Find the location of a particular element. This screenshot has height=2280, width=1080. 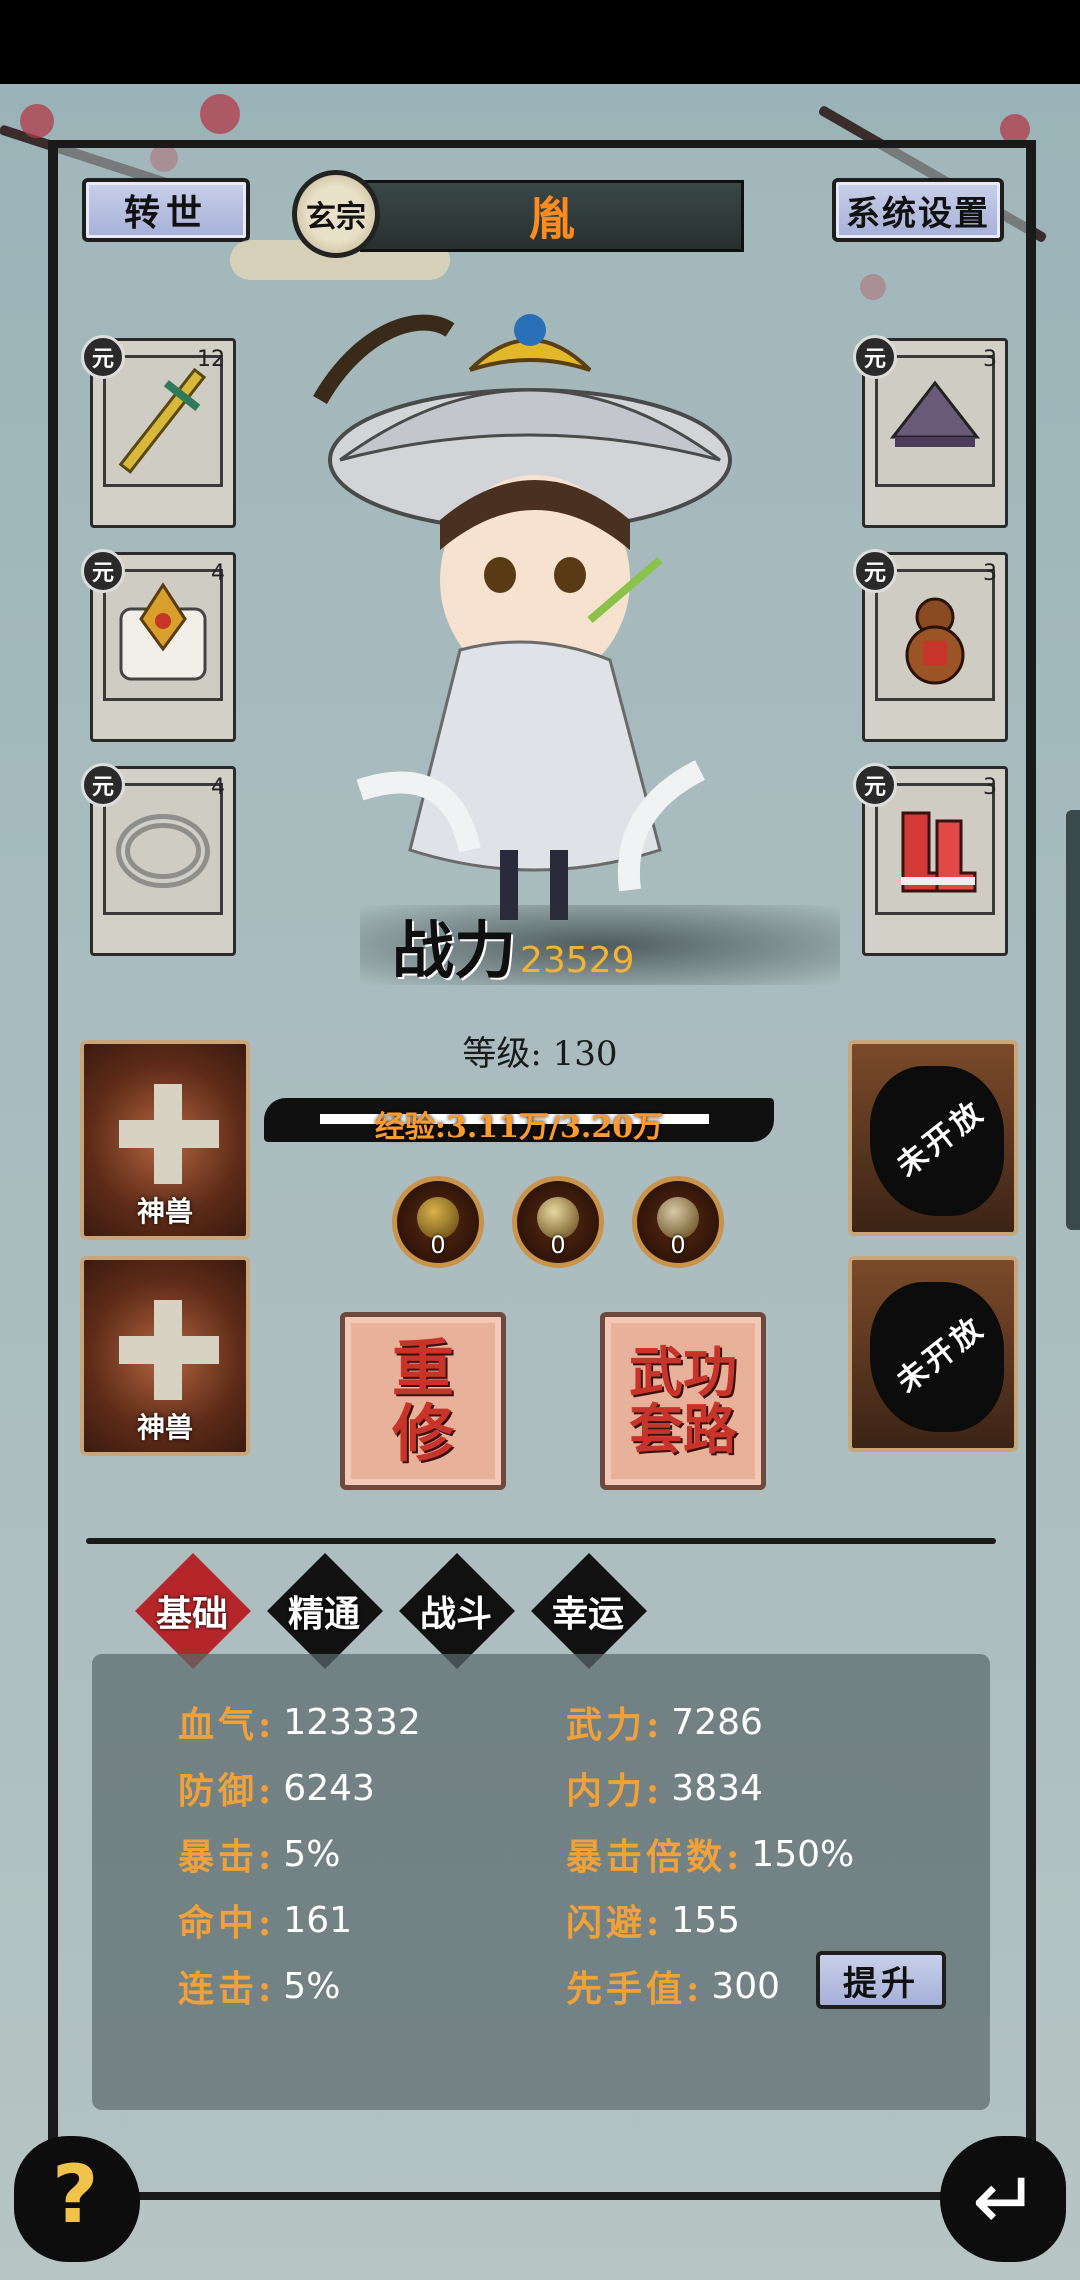

stat-label: 闪避: is located at coordinates (615, 1923).